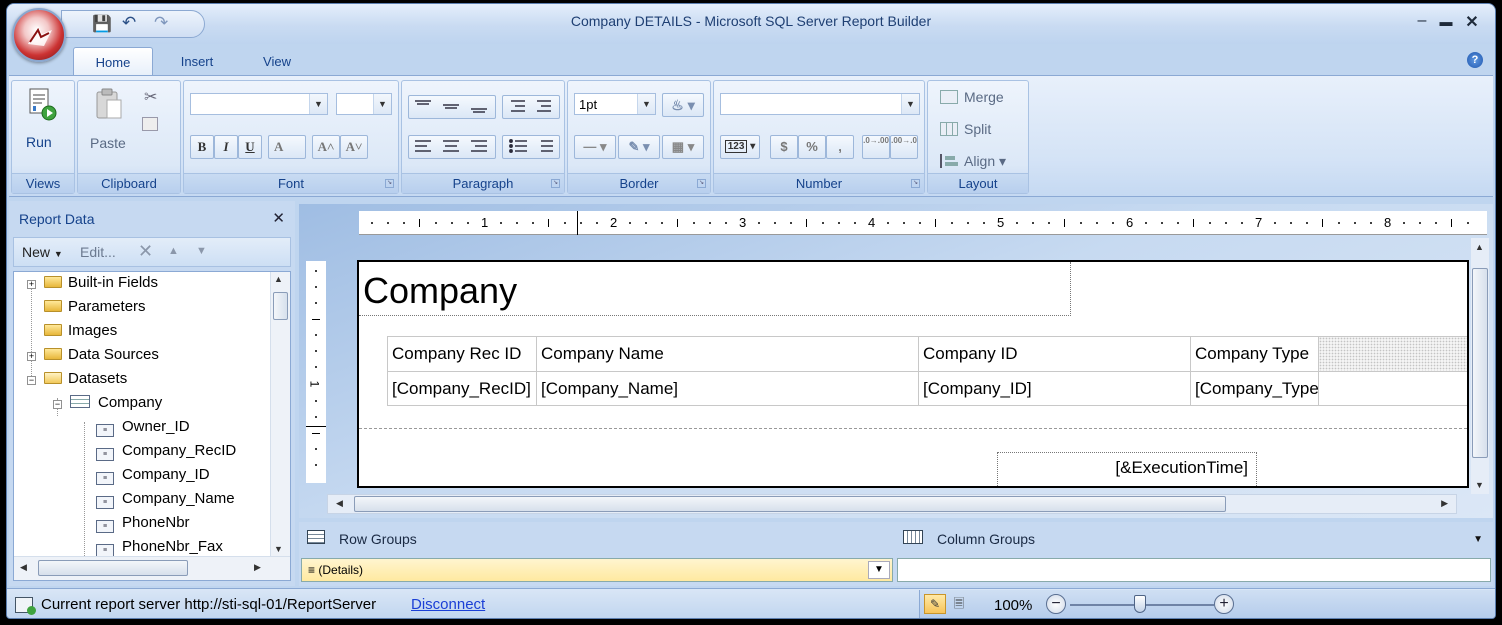 This screenshot has width=1502, height=625. What do you see at coordinates (462, 354) in the screenshot?
I see `header-cell: Company Rec ID` at bounding box center [462, 354].